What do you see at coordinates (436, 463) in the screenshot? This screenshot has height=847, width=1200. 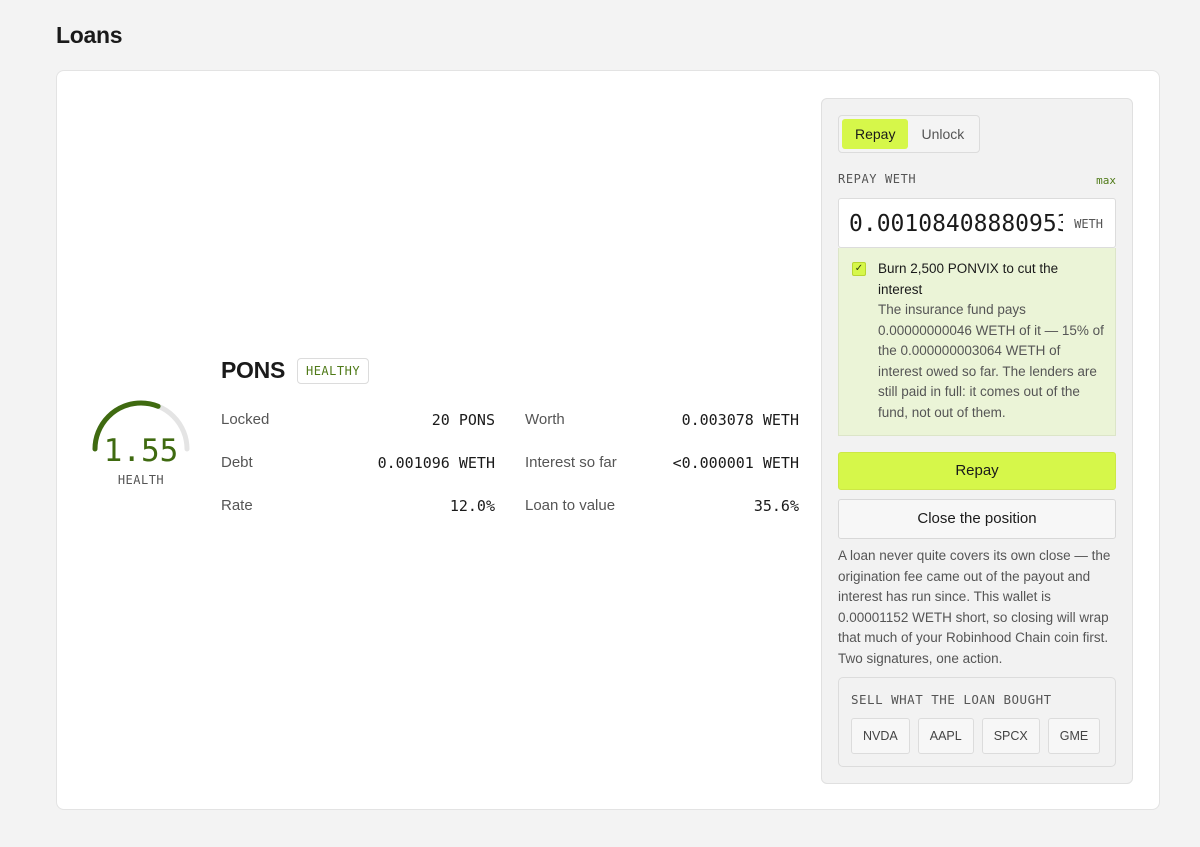 I see `stat-value-debt: 0.001096 WETH` at bounding box center [436, 463].